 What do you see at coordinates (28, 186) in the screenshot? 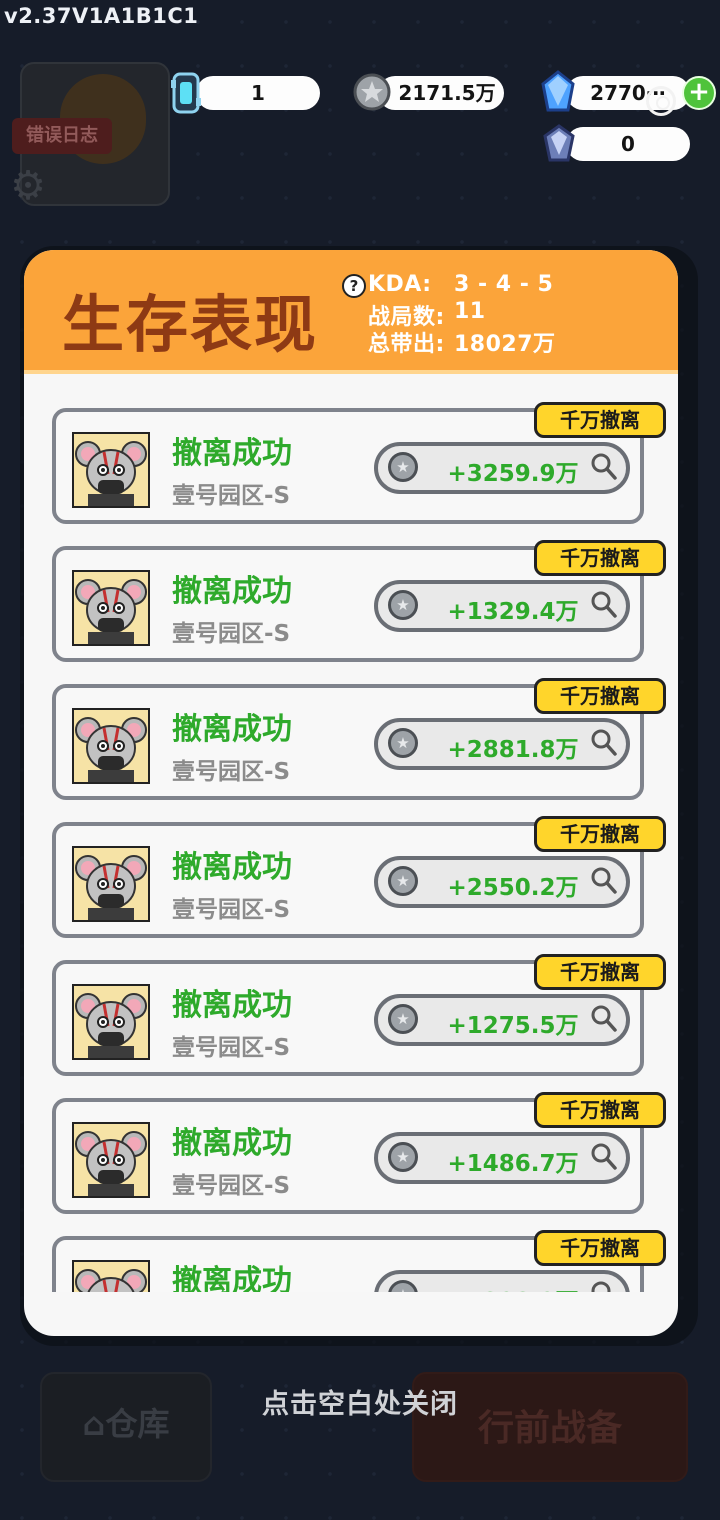
I see `gear-icon: ⚙` at bounding box center [28, 186].